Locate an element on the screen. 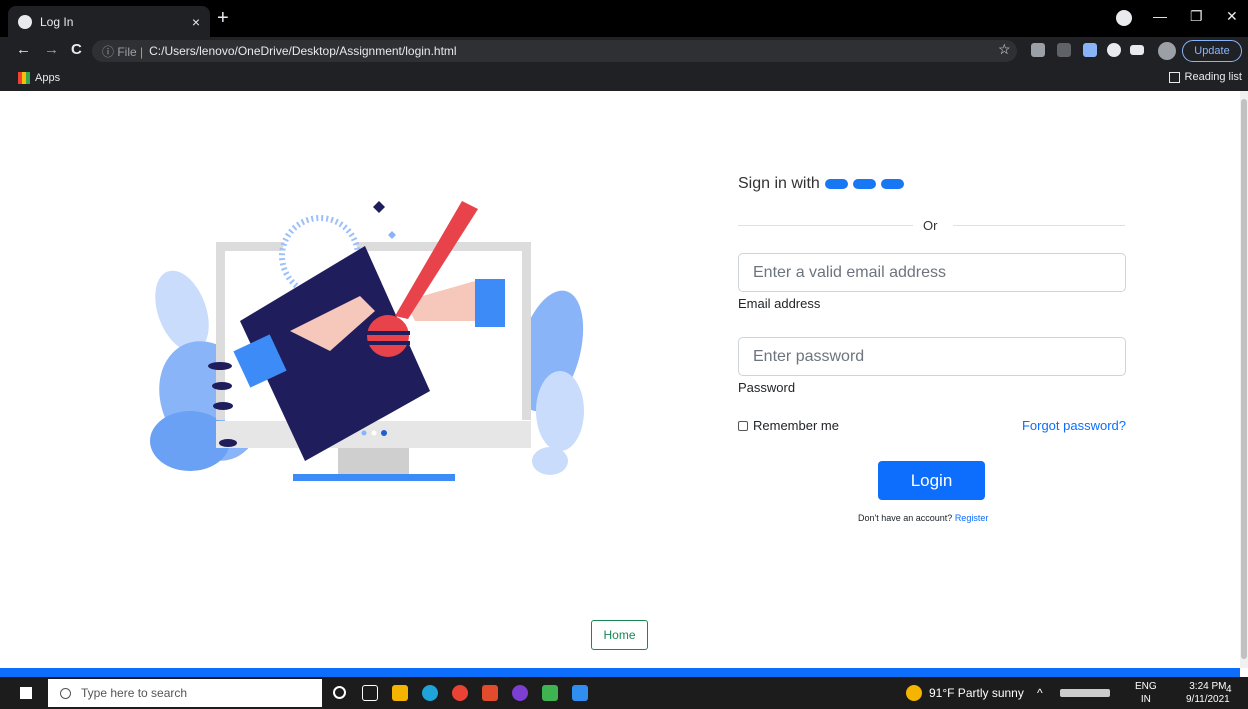  forgot-password-link: Forgot password? is located at coordinates (1074, 425).